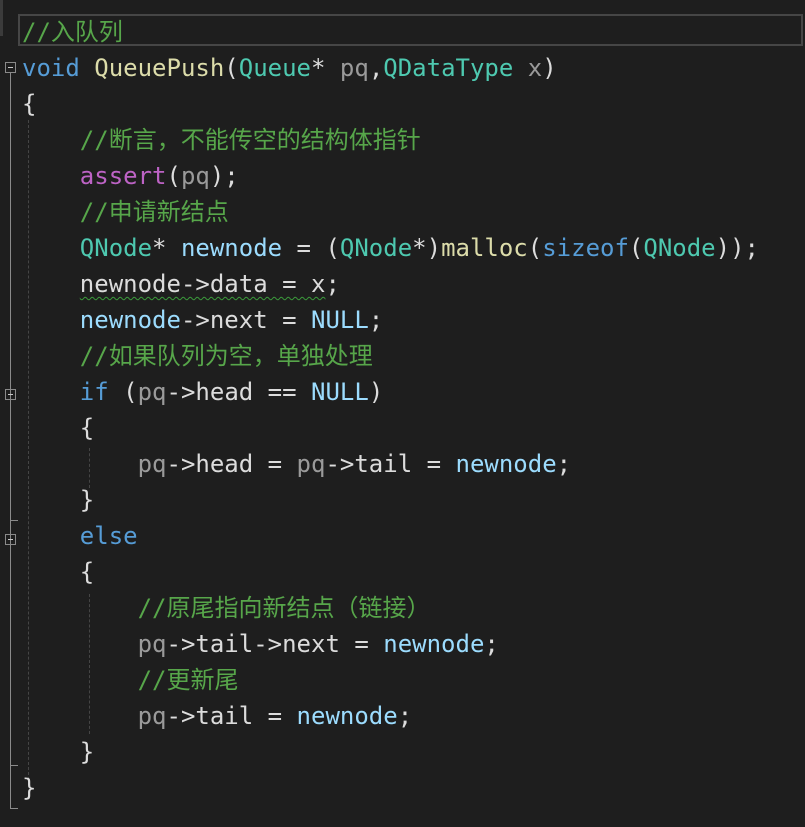  I want to click on code-token: //断言，不能传空的结构体指针, so click(221, 140).